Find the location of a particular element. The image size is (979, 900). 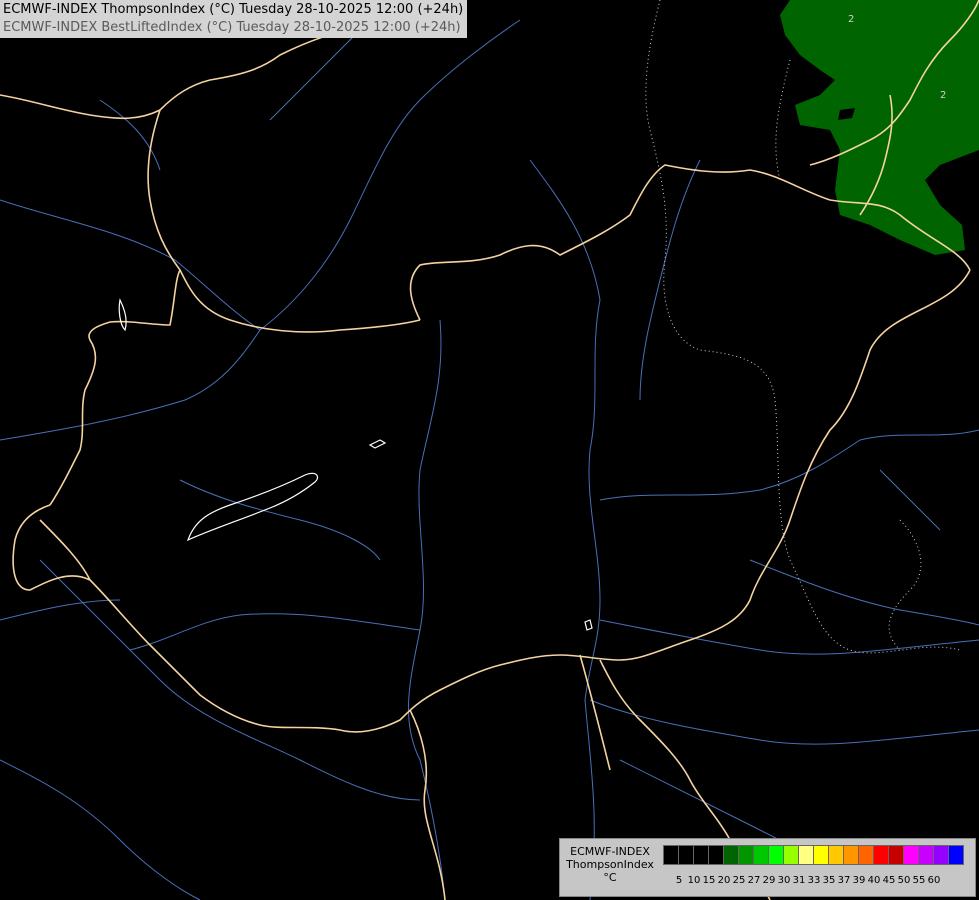

legend-tick-label: 35 is located at coordinates (829, 880).